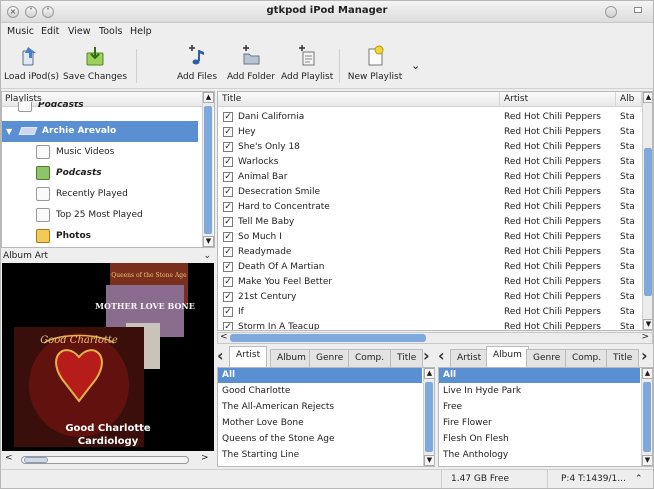 The image size is (654, 489). What do you see at coordinates (141, 31) in the screenshot?
I see `menu-help: Help` at bounding box center [141, 31].